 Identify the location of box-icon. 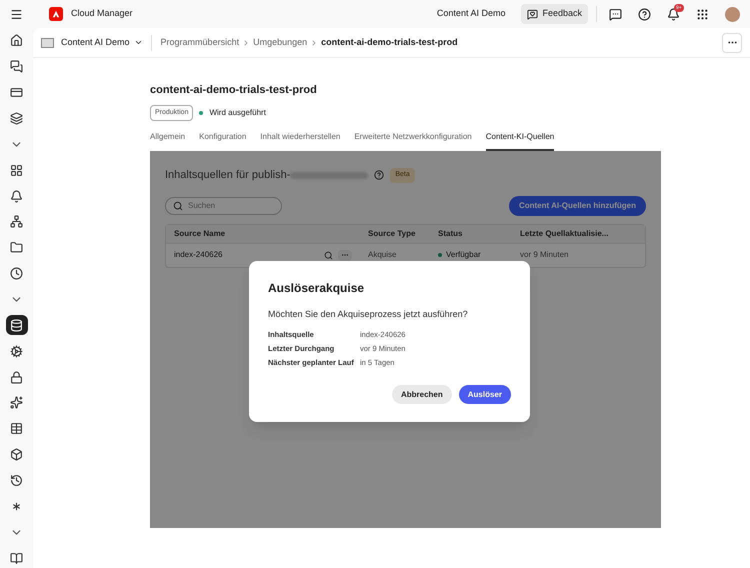
(16, 455).